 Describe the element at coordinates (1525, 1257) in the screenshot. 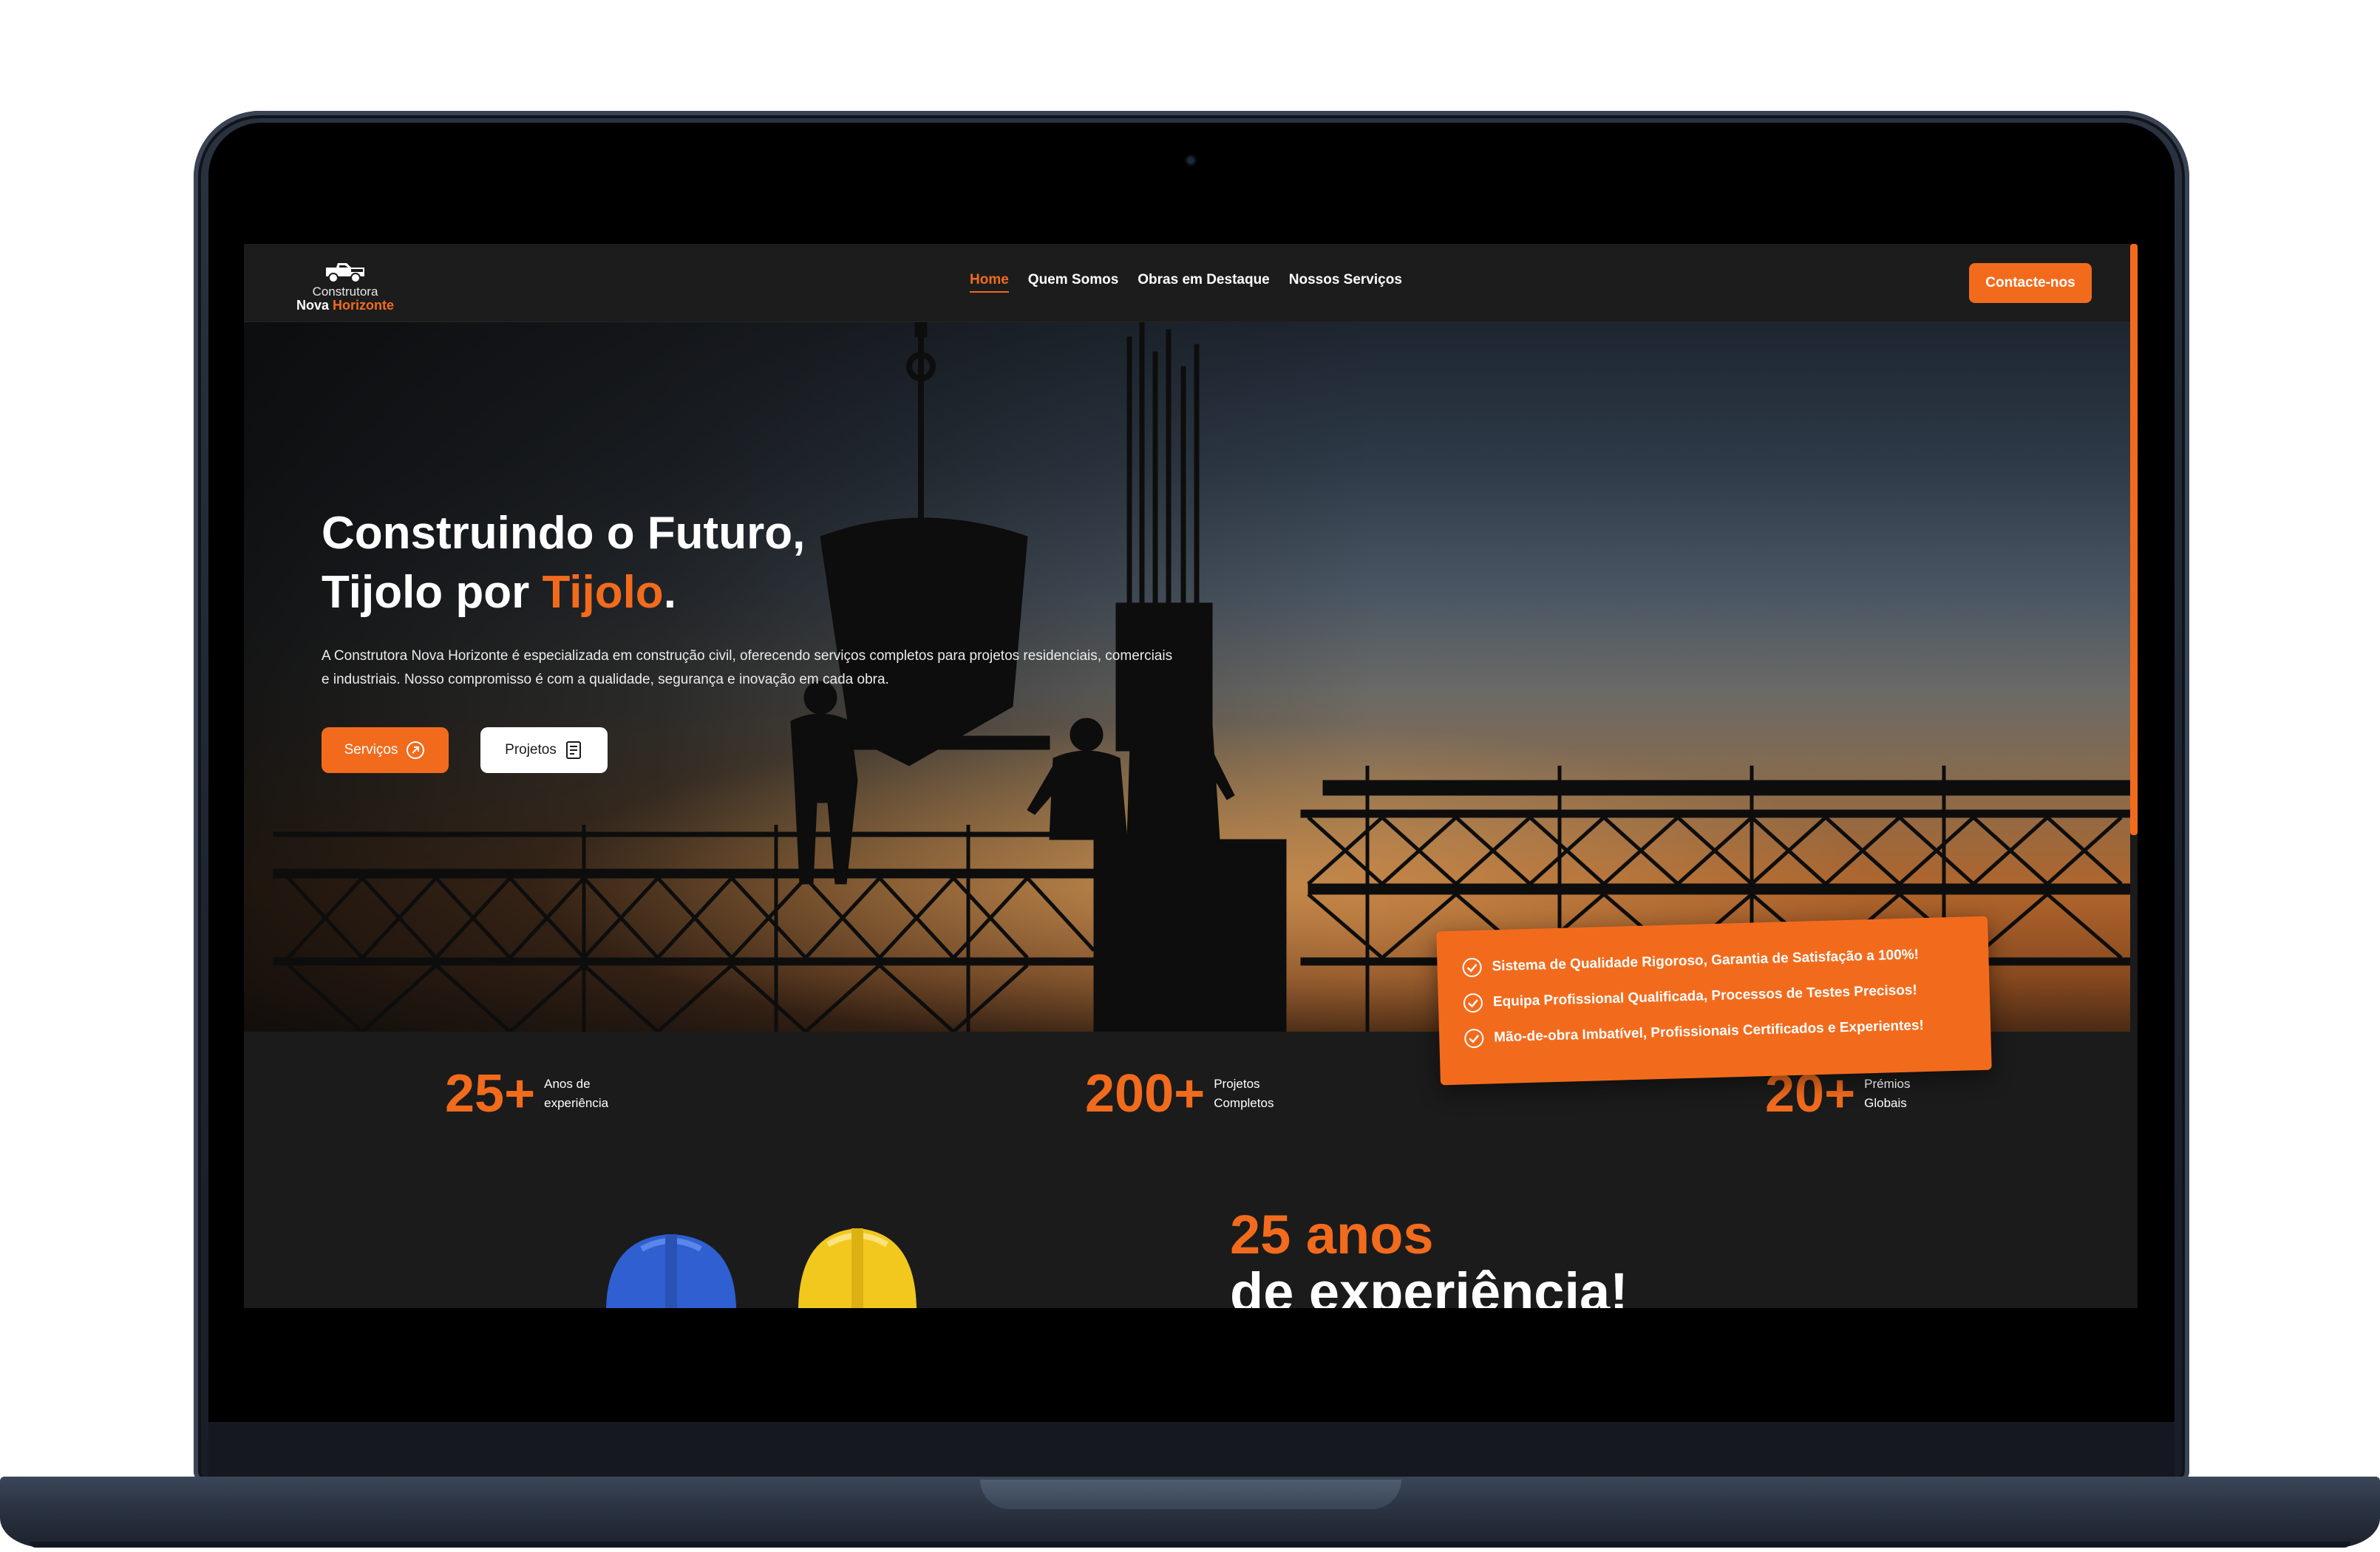

I see `about-title: 25 anos de experiência!` at that location.